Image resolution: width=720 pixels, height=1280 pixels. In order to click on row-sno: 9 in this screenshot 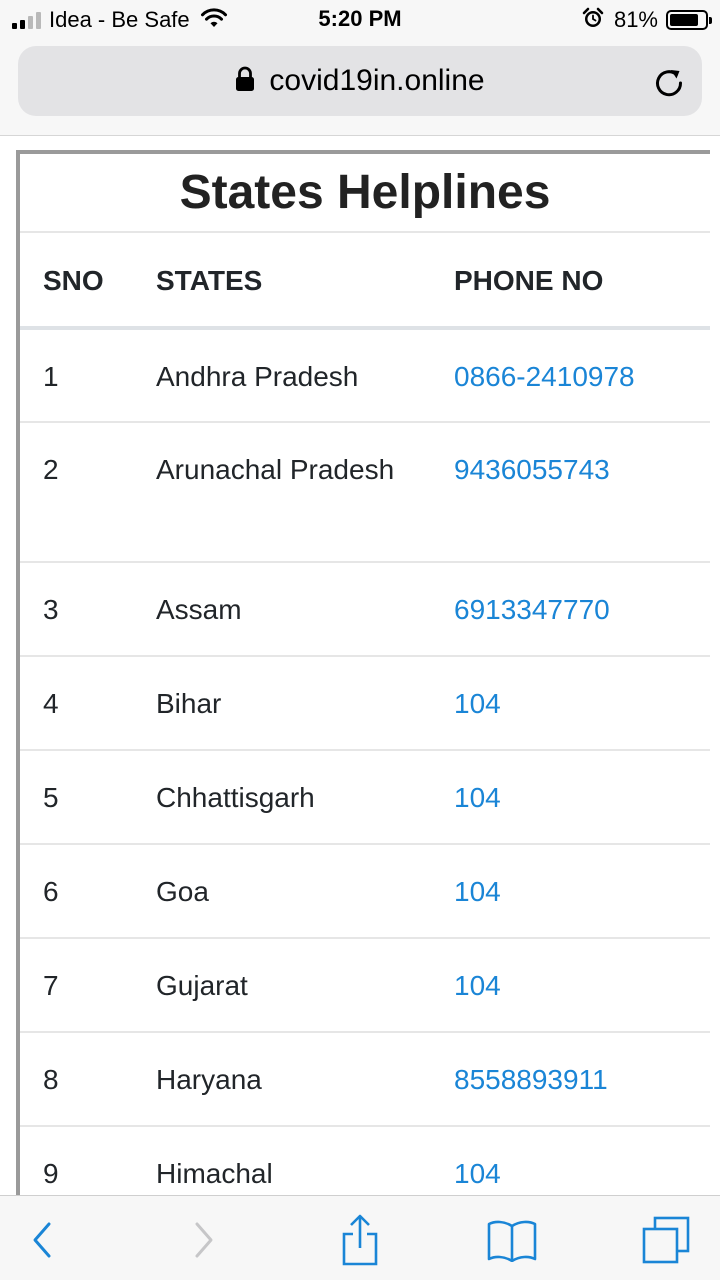, I will do `click(88, 1160)`.